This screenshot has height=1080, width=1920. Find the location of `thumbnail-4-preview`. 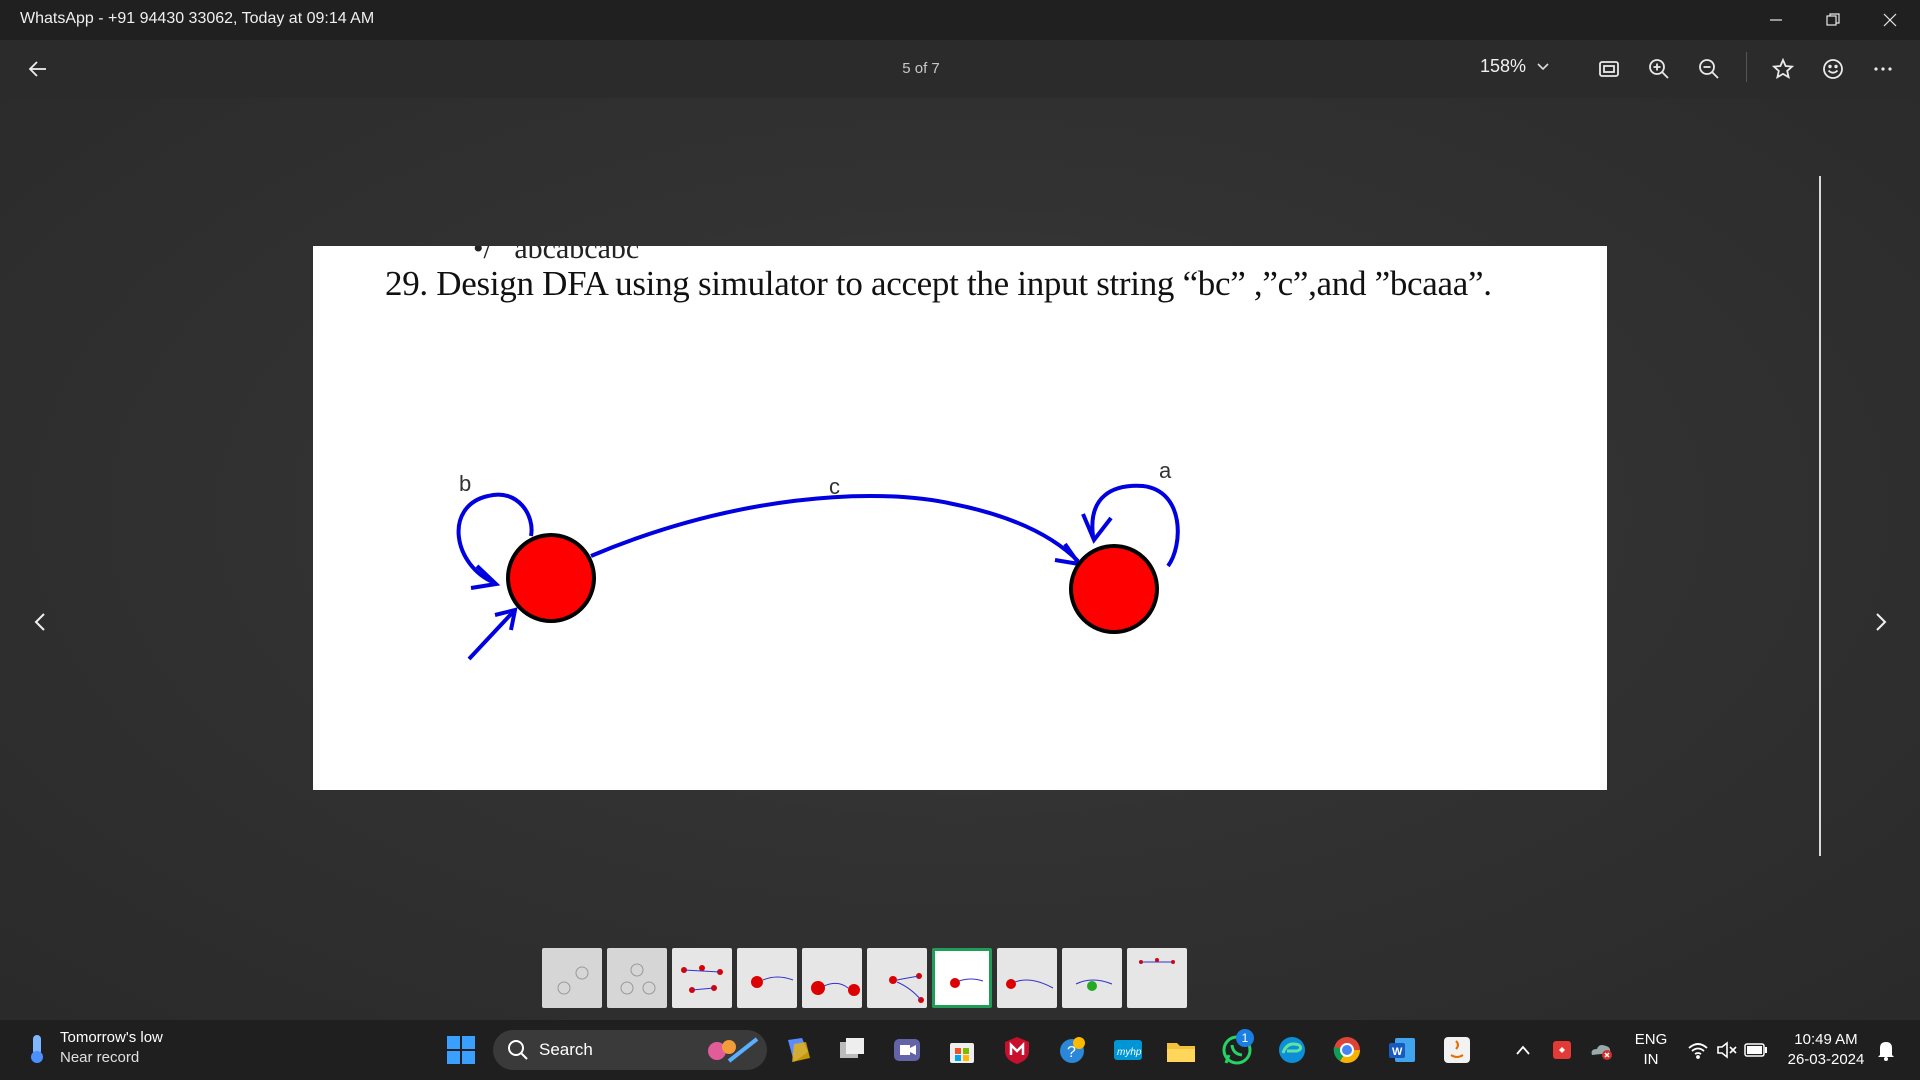

thumbnail-4-preview is located at coordinates (772, 982).